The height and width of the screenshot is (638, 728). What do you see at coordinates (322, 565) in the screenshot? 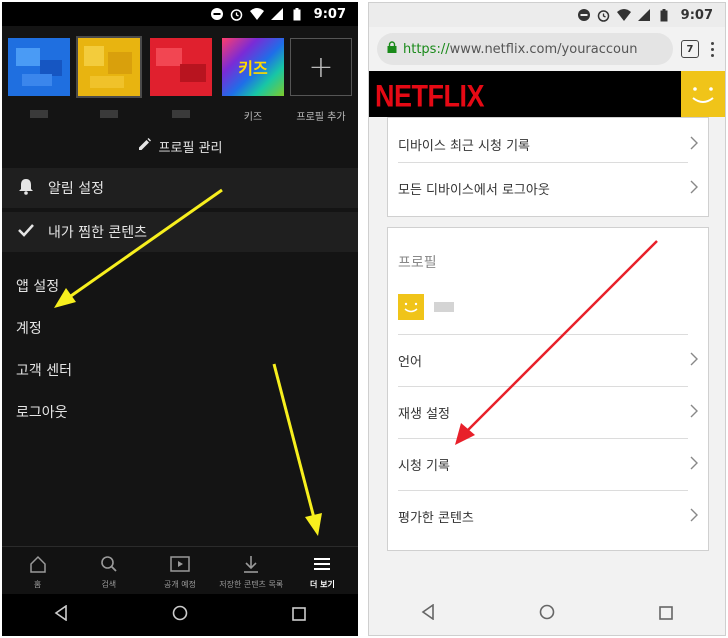
I see `menu-icon` at bounding box center [322, 565].